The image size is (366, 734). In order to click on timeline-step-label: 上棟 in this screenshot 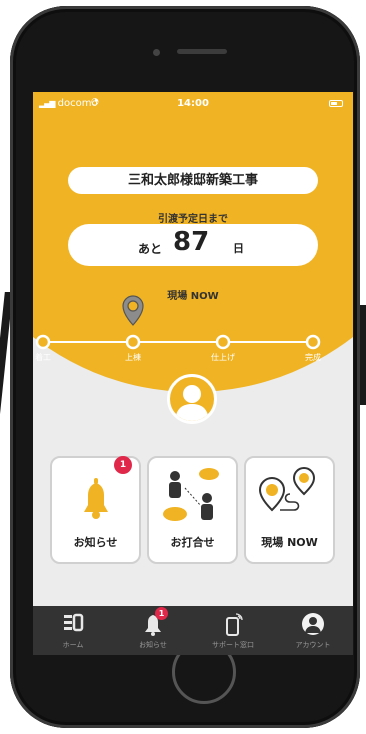, I will do `click(133, 357)`.